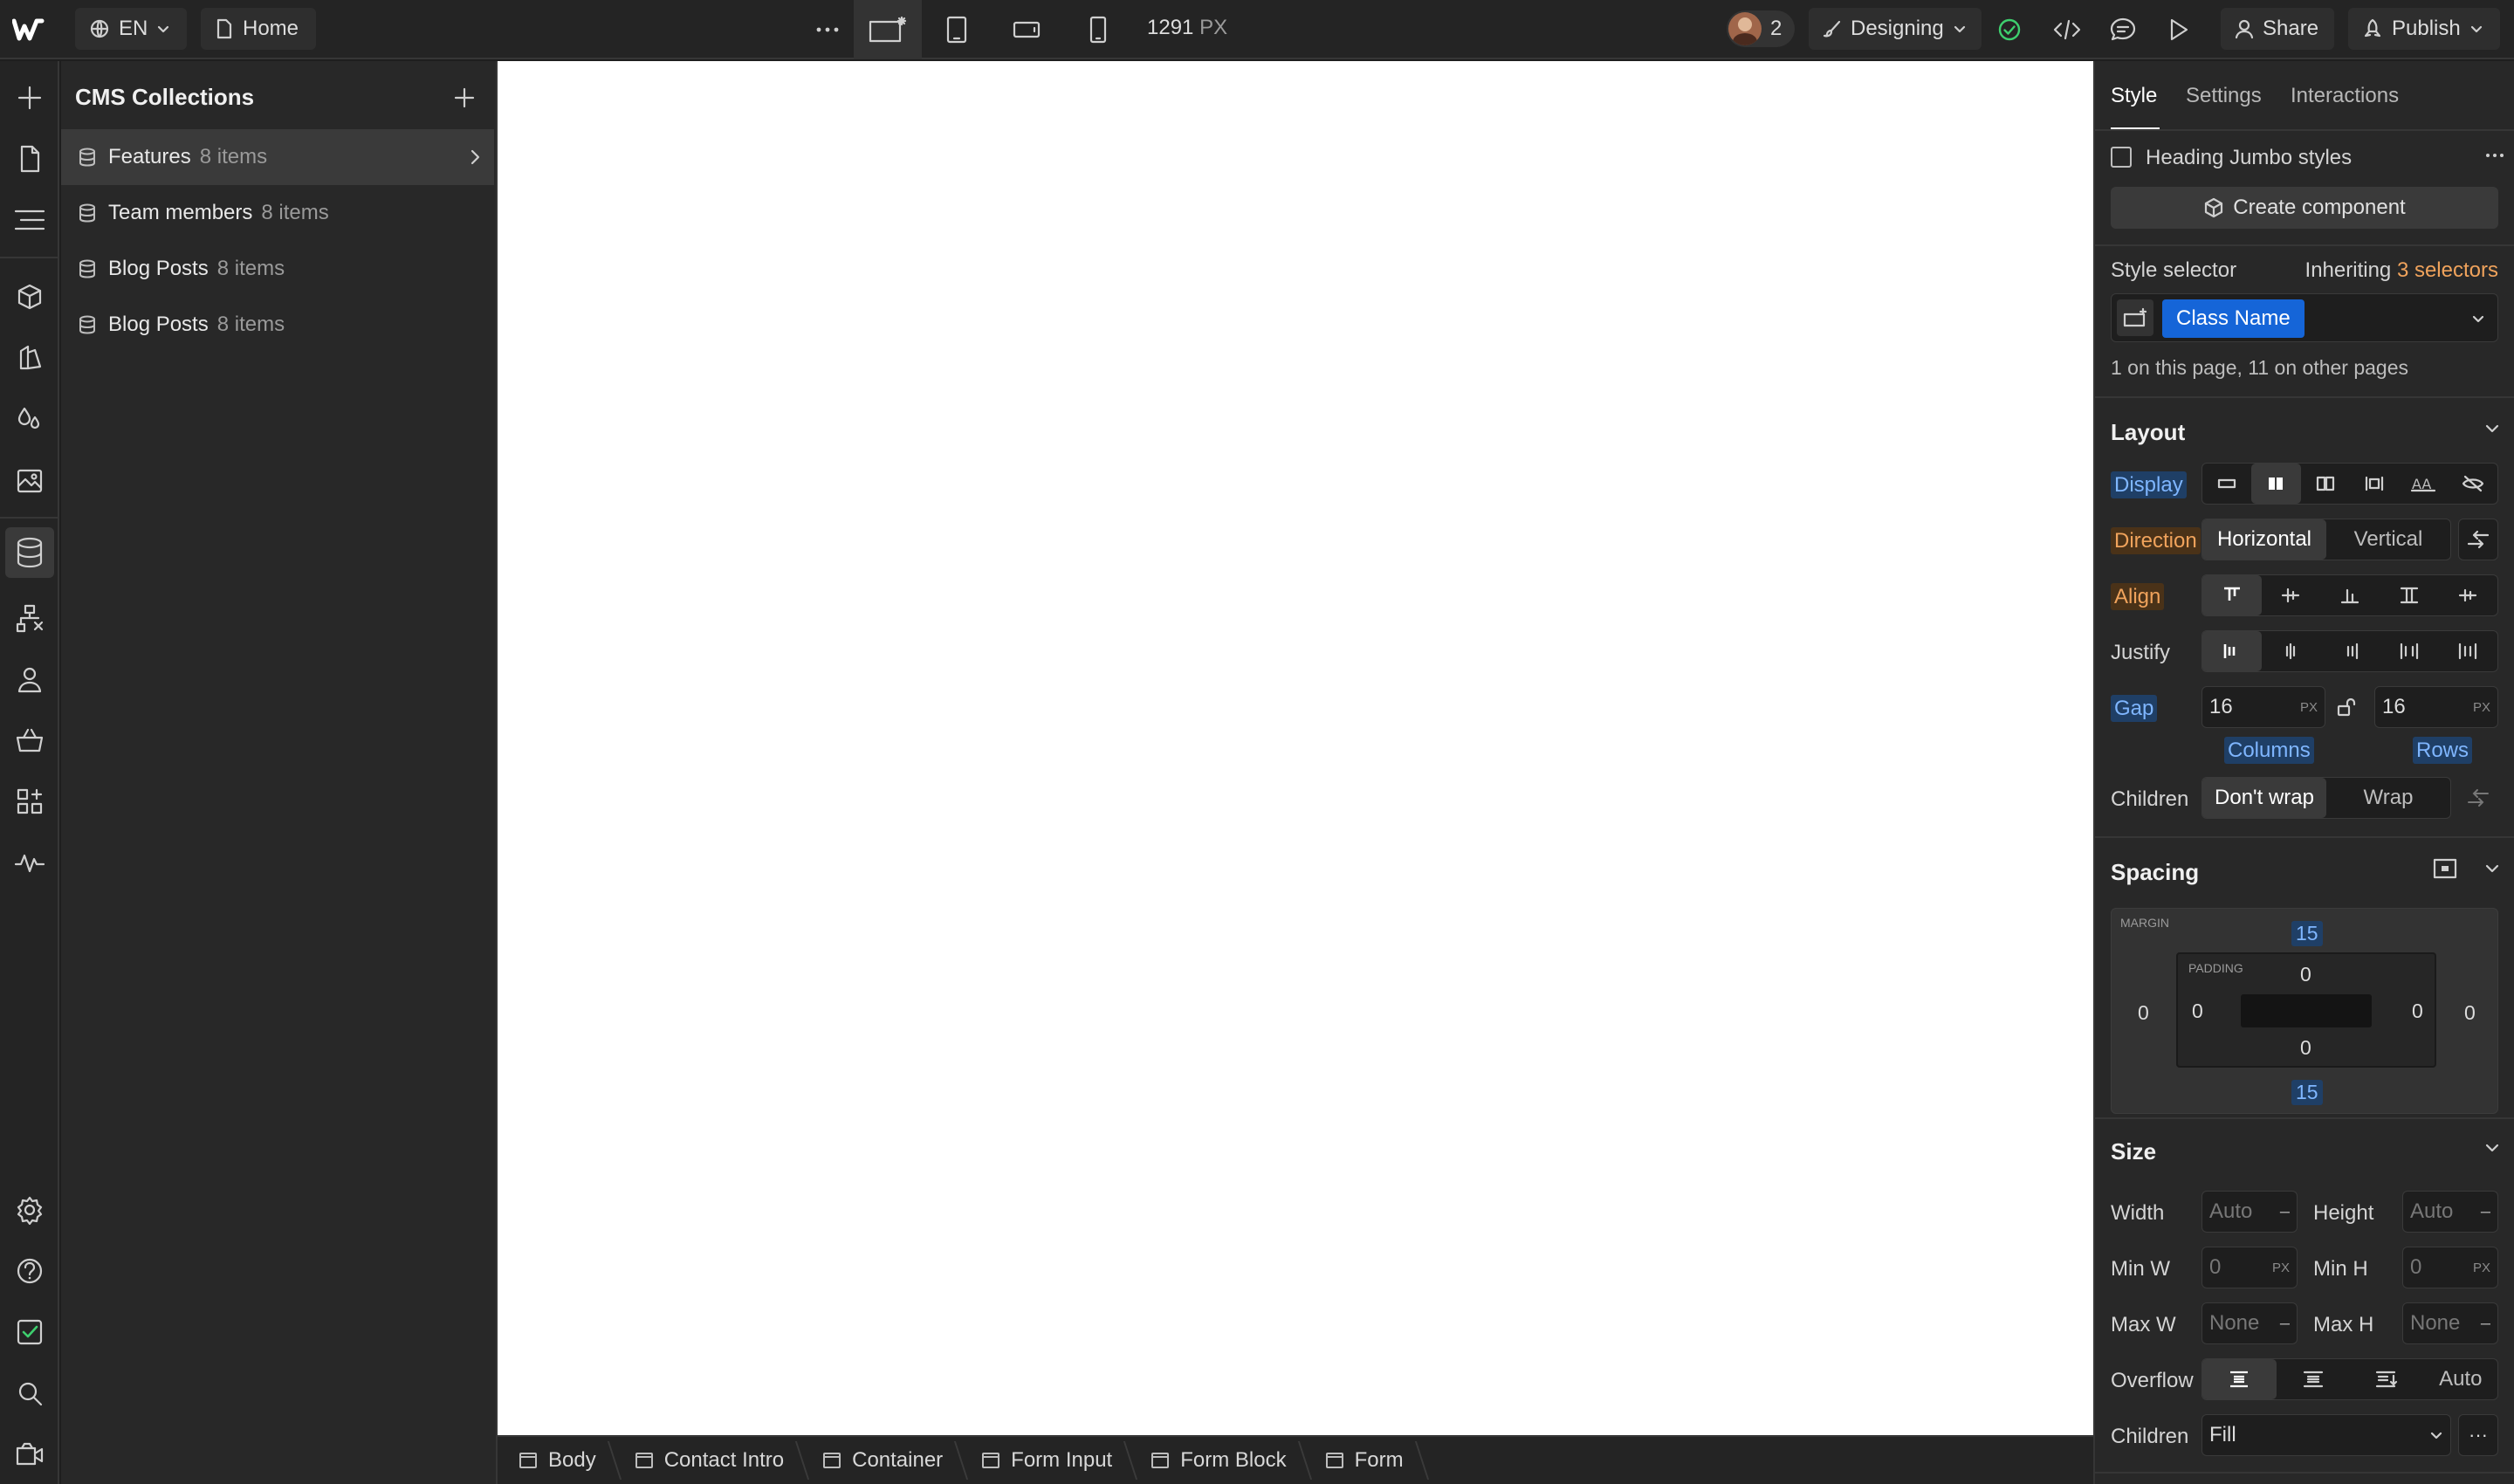 This screenshot has height=1484, width=2514. What do you see at coordinates (827, 30) in the screenshot?
I see `more-icon` at bounding box center [827, 30].